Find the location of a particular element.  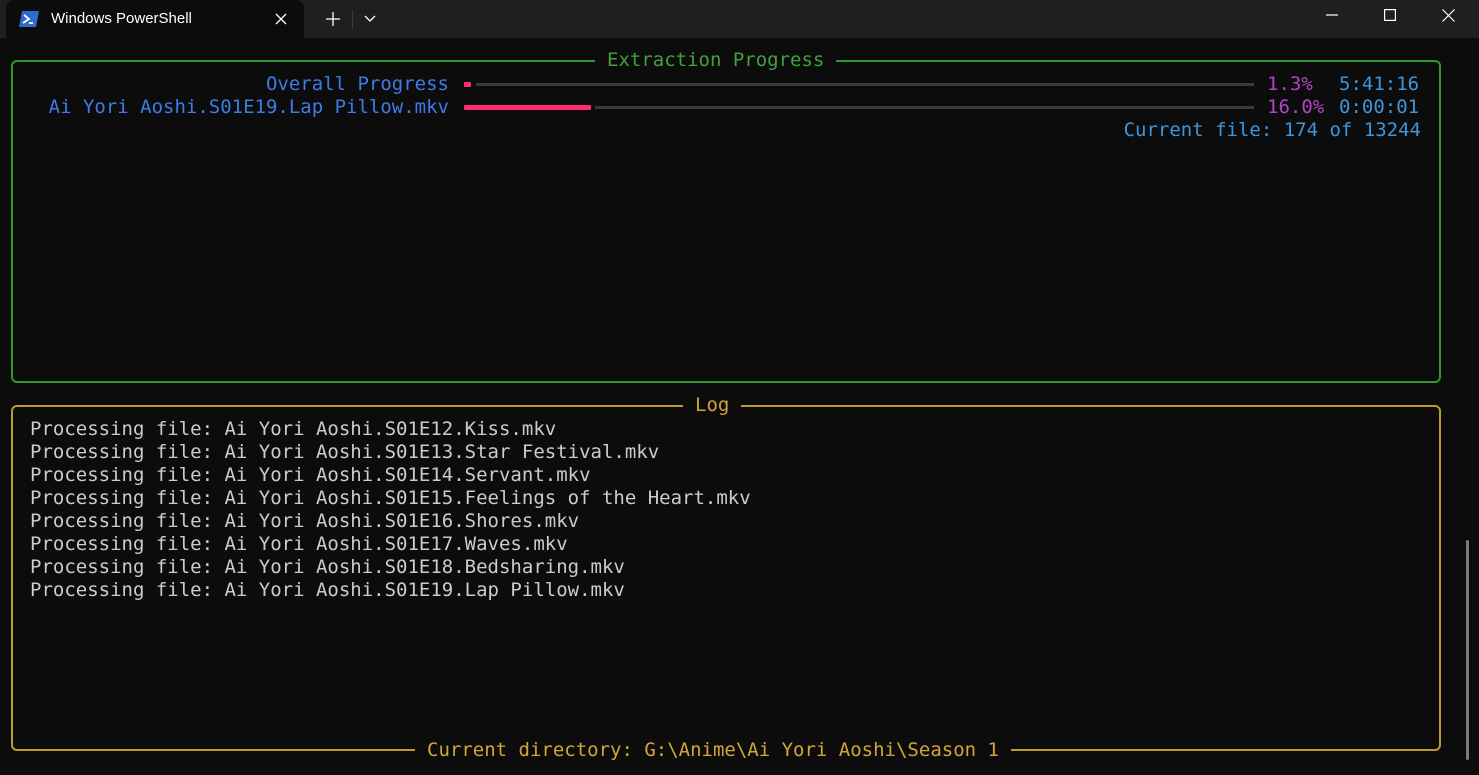

tab-windows-powershell: Windows PowerShell is located at coordinates (155, 19).